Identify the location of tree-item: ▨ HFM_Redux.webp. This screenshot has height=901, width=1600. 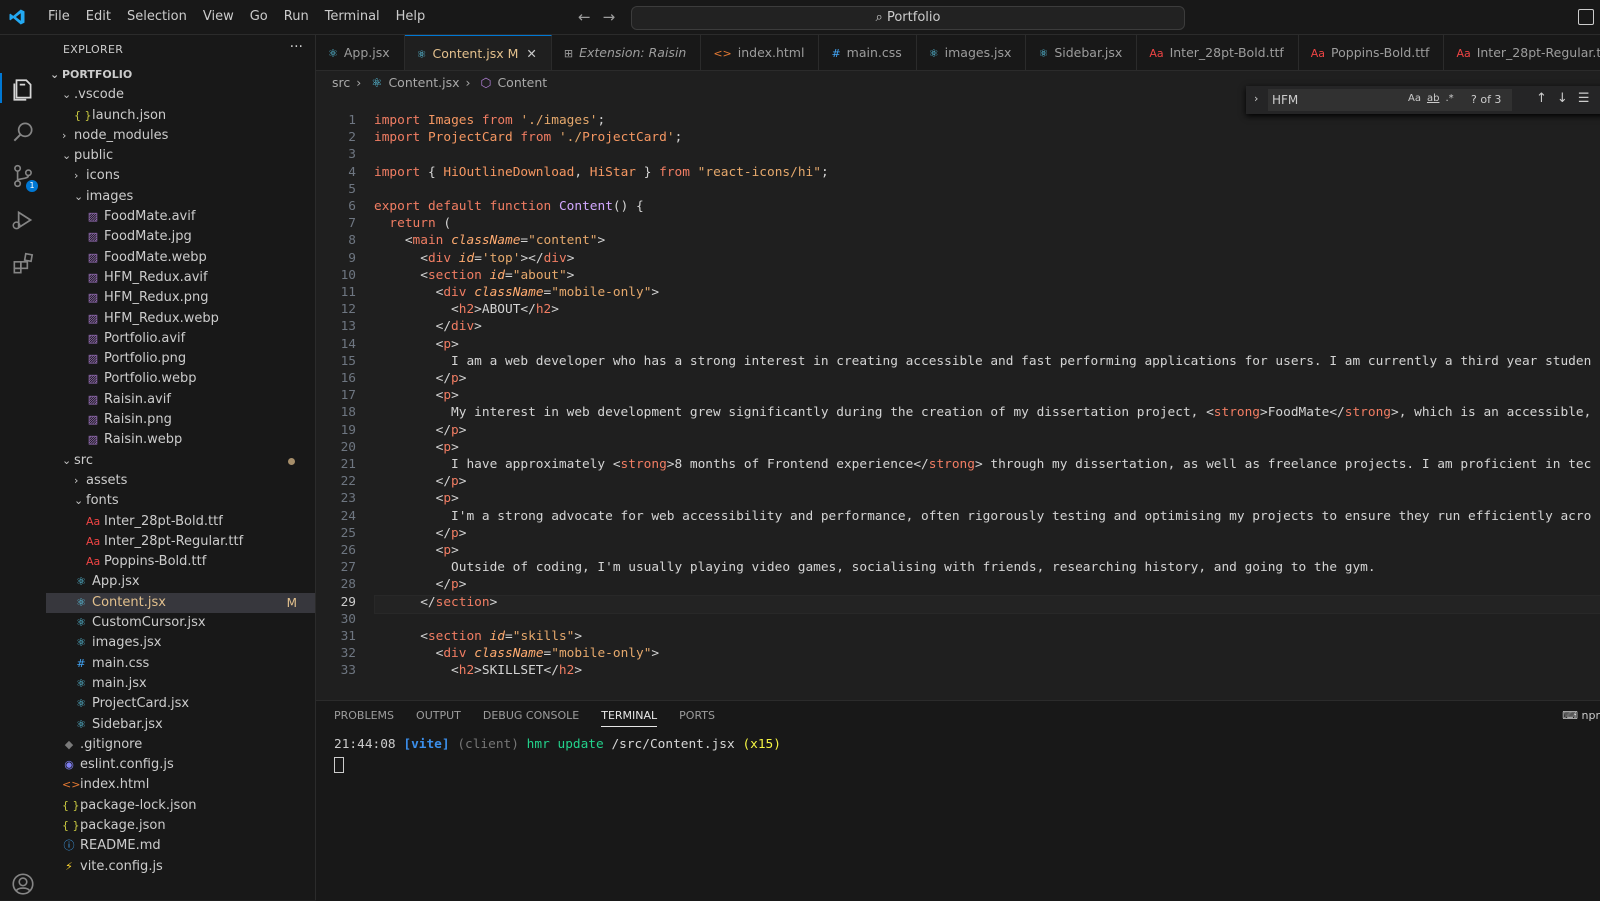
(180, 319).